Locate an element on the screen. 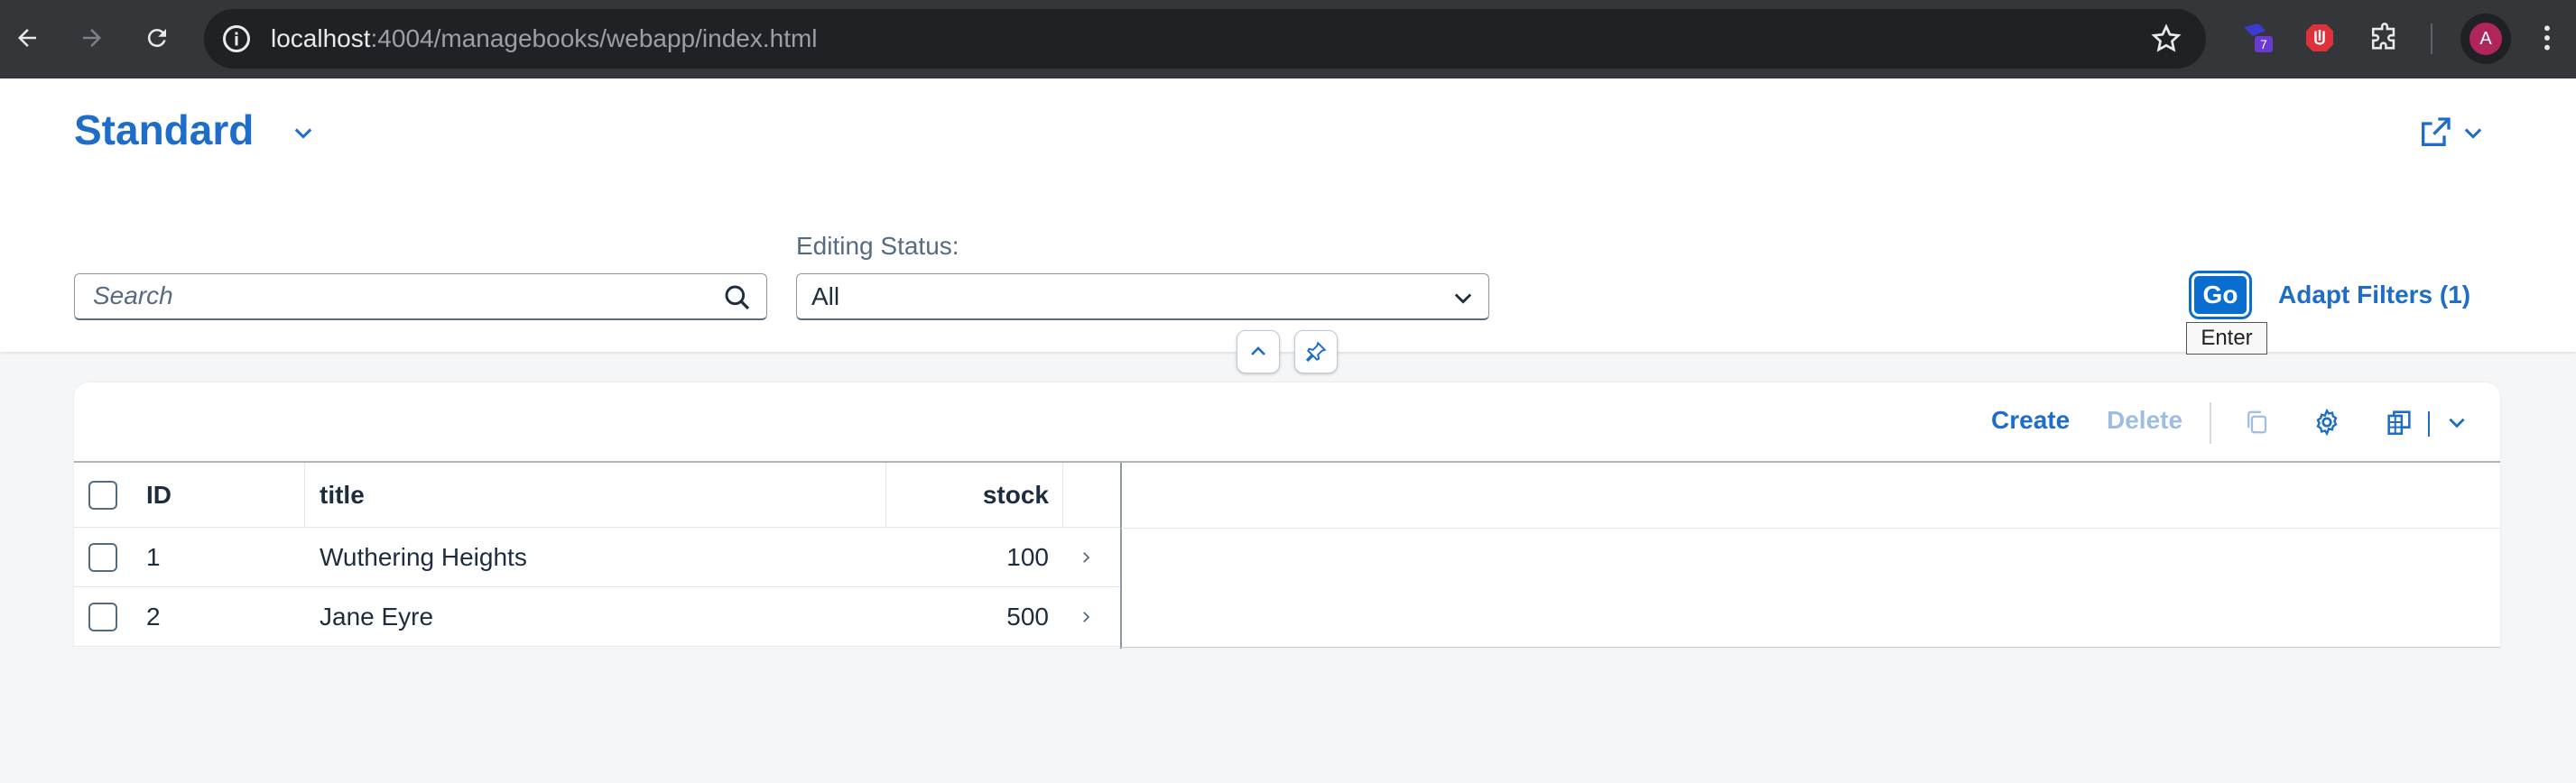 The width and height of the screenshot is (2576, 783). editing-status-value: All is located at coordinates (825, 296).